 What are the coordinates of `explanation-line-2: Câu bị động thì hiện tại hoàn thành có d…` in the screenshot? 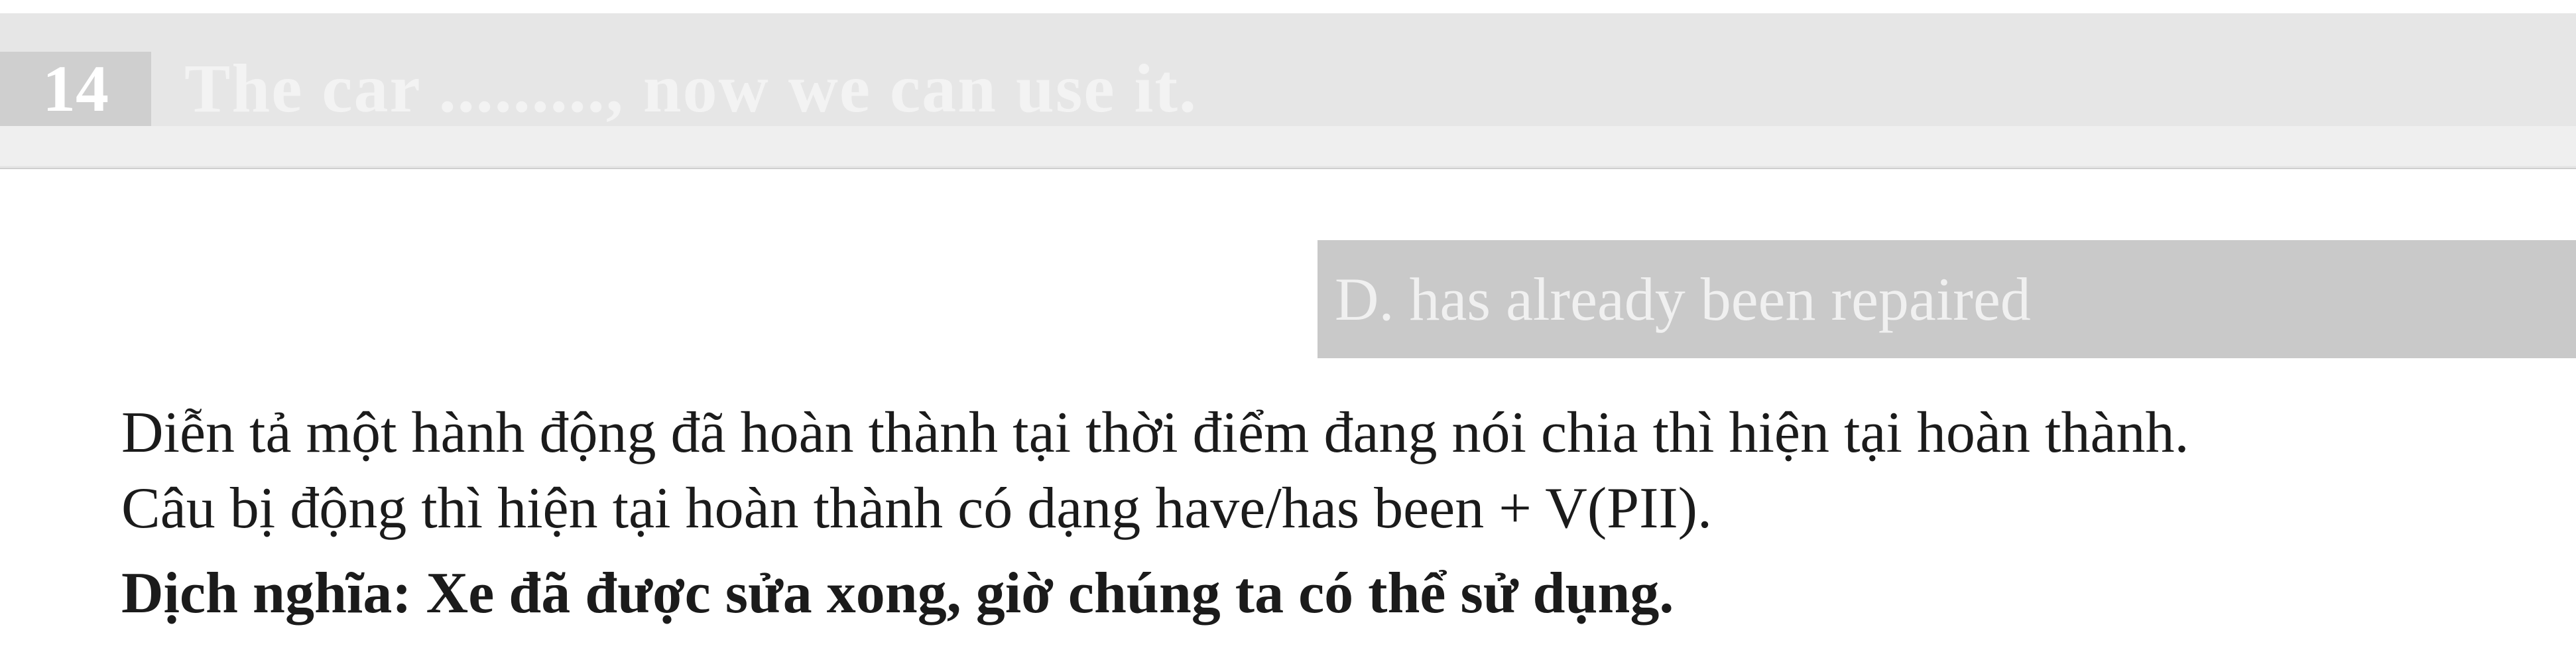 It's located at (916, 508).